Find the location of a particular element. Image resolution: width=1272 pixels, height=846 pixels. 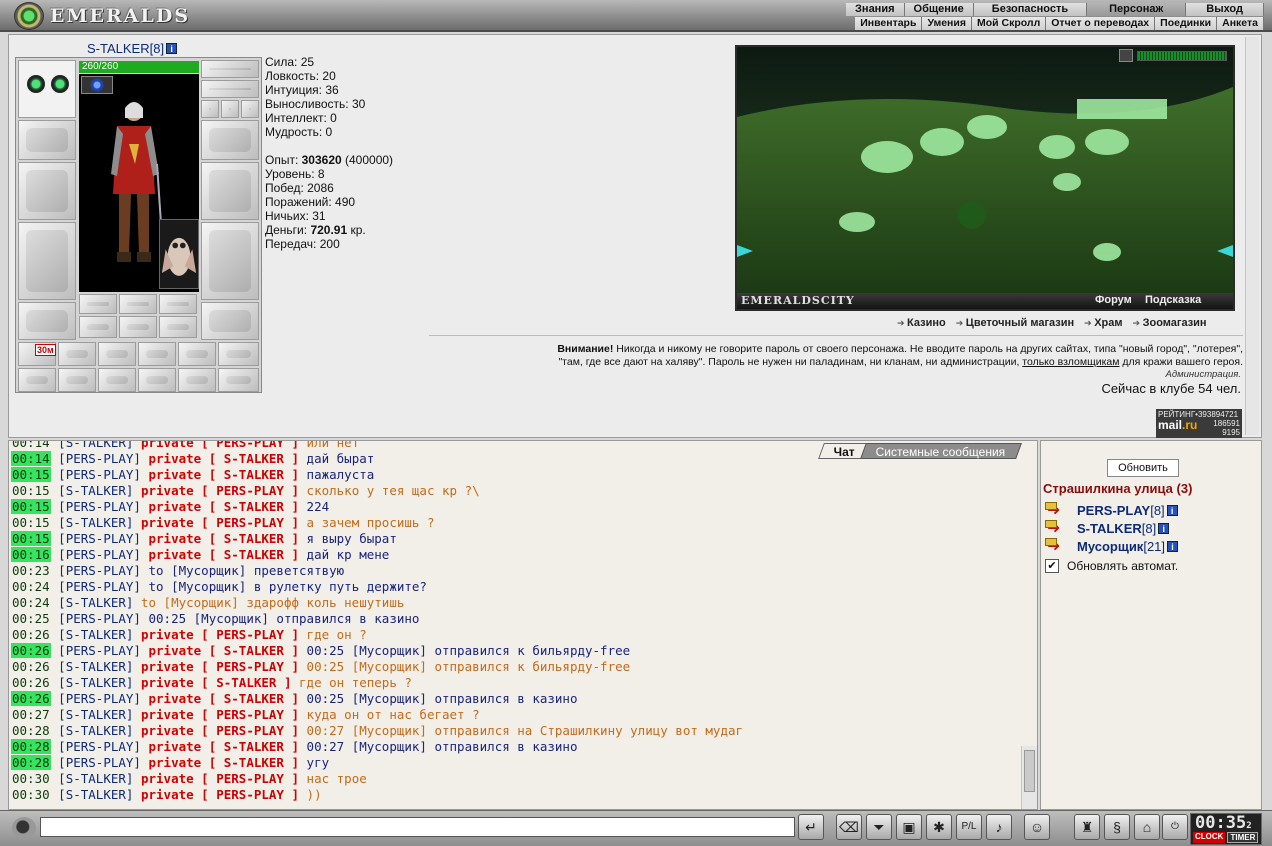

sound-icon: ♪ is located at coordinates (999, 827).